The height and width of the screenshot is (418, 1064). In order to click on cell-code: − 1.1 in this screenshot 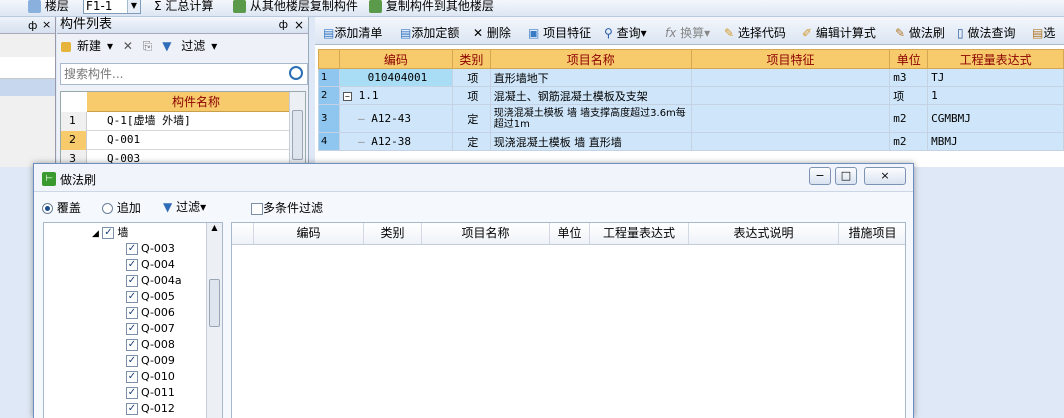, I will do `click(395, 95)`.